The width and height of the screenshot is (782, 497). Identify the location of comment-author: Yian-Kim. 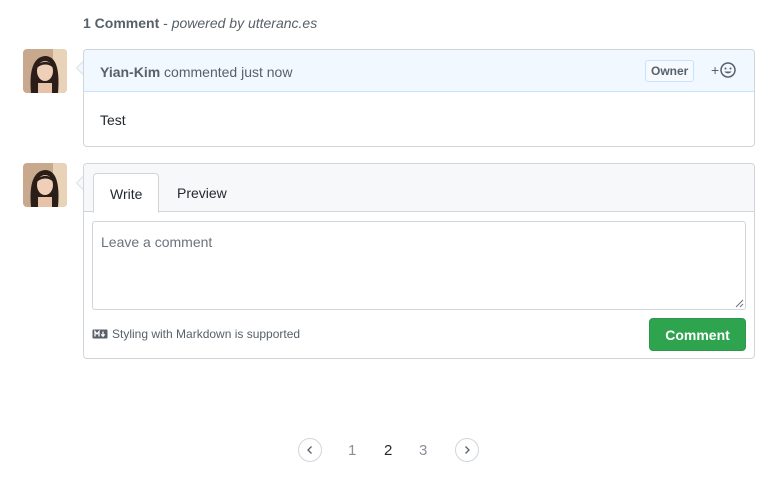
(130, 72).